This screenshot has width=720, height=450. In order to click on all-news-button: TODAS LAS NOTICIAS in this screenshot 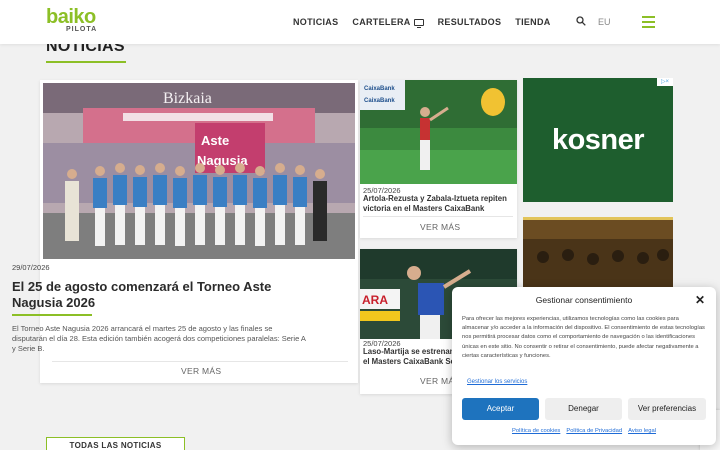, I will do `click(115, 443)`.